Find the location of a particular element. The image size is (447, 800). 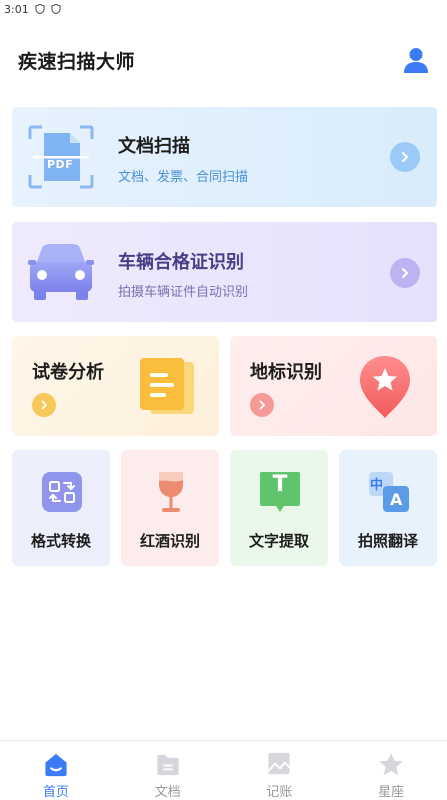

car-cert-arrow-button is located at coordinates (405, 273).